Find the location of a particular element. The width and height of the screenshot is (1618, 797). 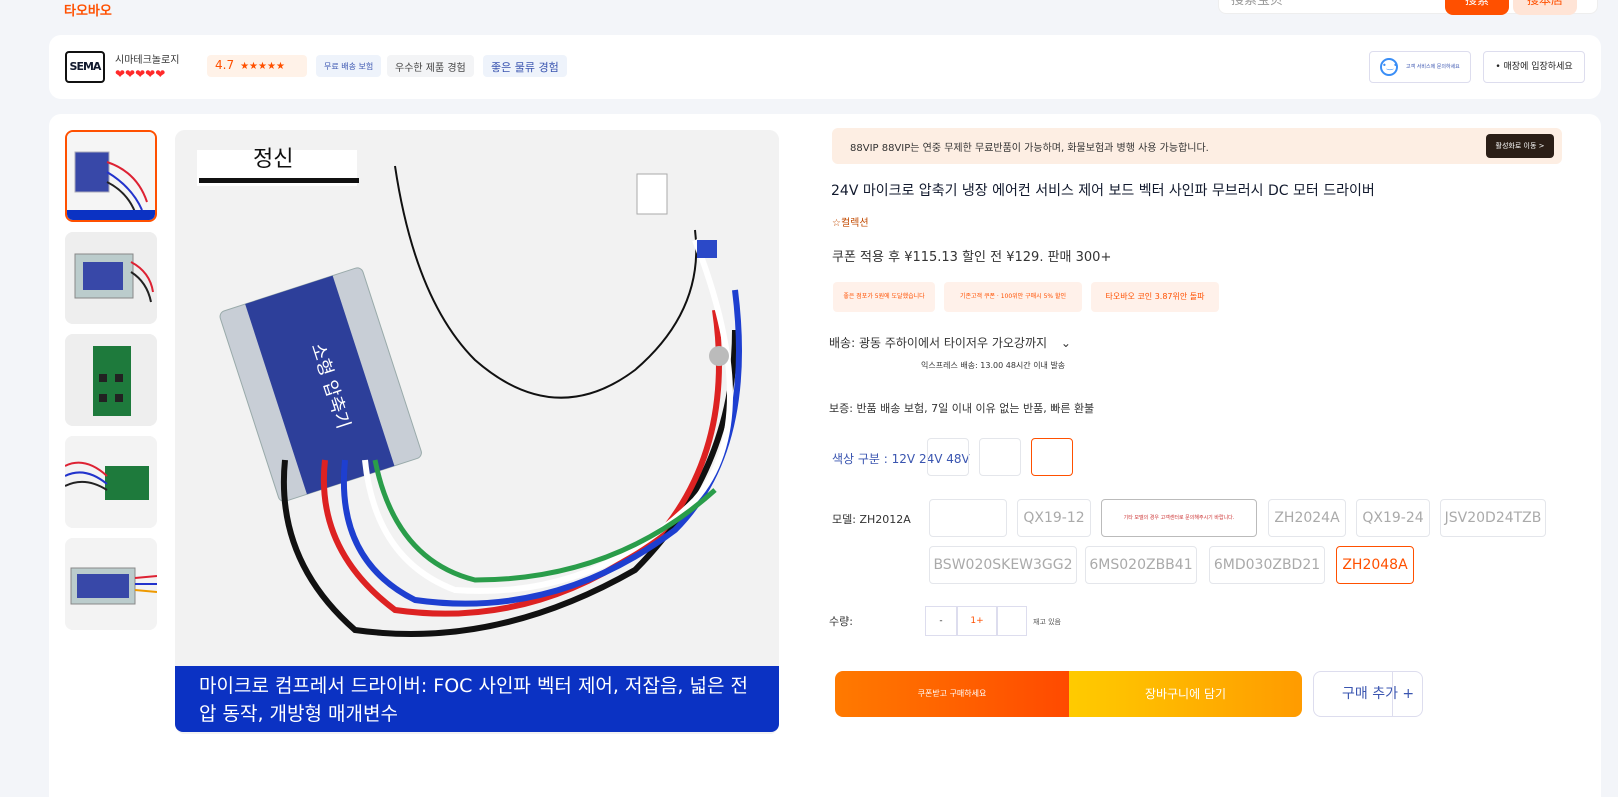

customer-service-button: •‿• 고객 서비스에 문의하세요 is located at coordinates (1420, 67).